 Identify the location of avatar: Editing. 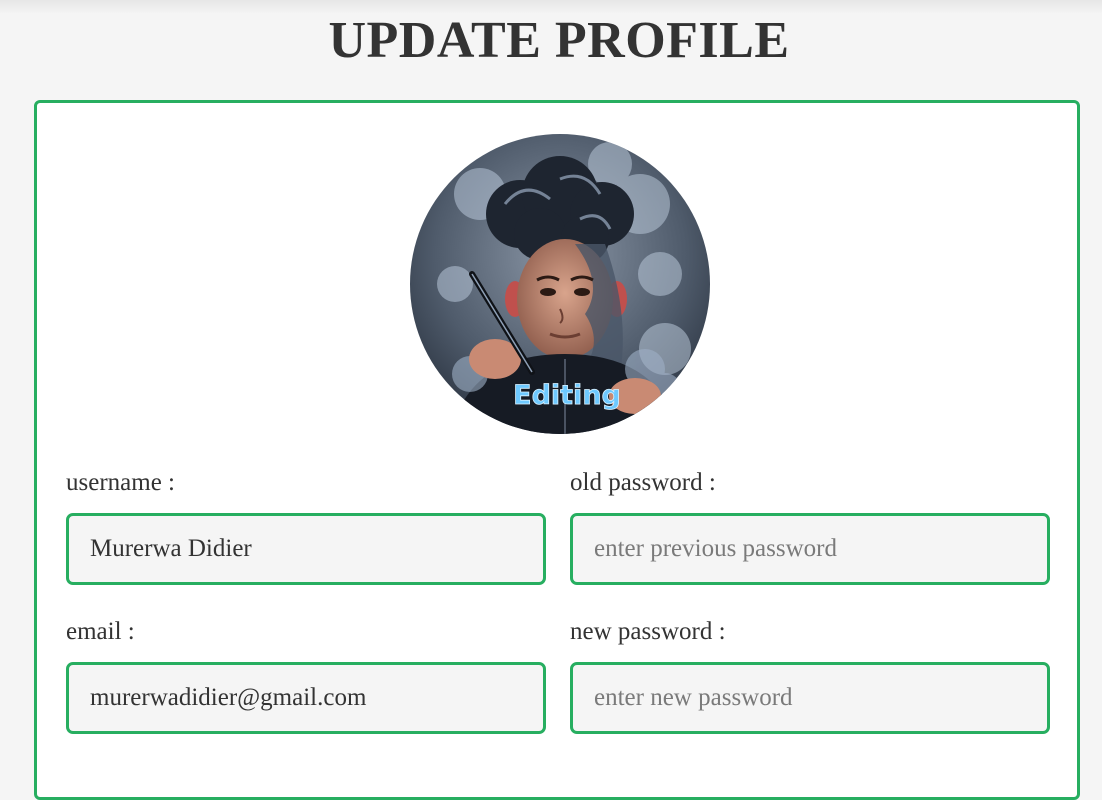
(560, 284).